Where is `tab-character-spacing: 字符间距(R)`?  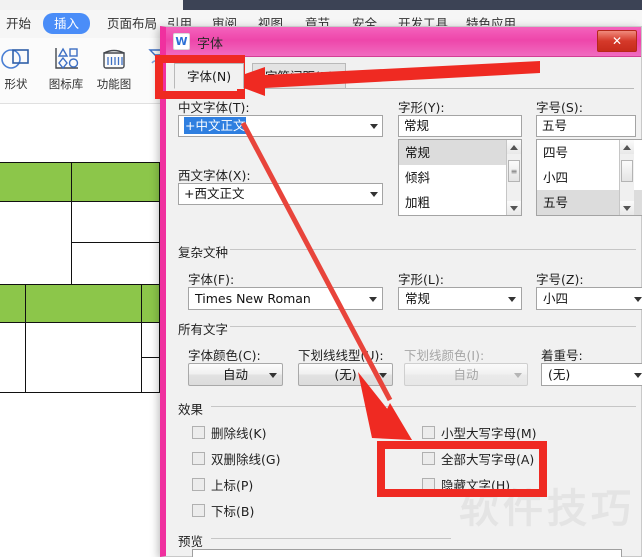
tab-character-spacing: 字符间距(R) is located at coordinates (299, 76).